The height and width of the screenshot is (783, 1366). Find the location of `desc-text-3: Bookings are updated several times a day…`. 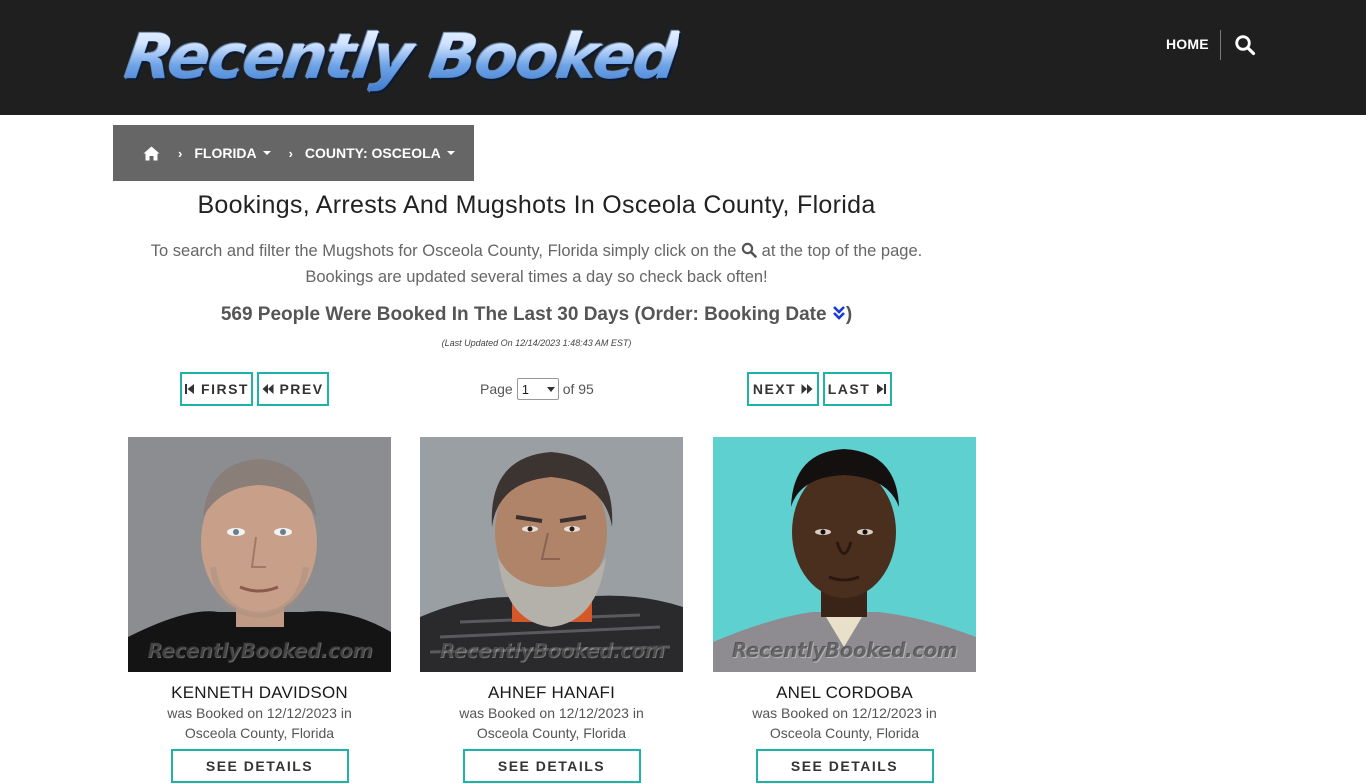

desc-text-3: Bookings are updated several times a day… is located at coordinates (536, 277).